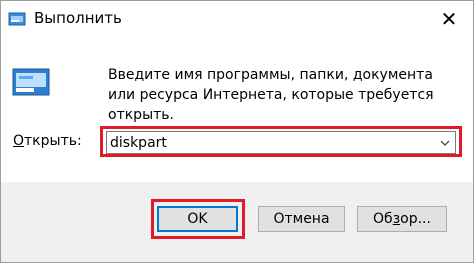 The image size is (474, 263). Describe the element at coordinates (19, 141) in the screenshot. I see `open-label-mnemonic: О` at that location.